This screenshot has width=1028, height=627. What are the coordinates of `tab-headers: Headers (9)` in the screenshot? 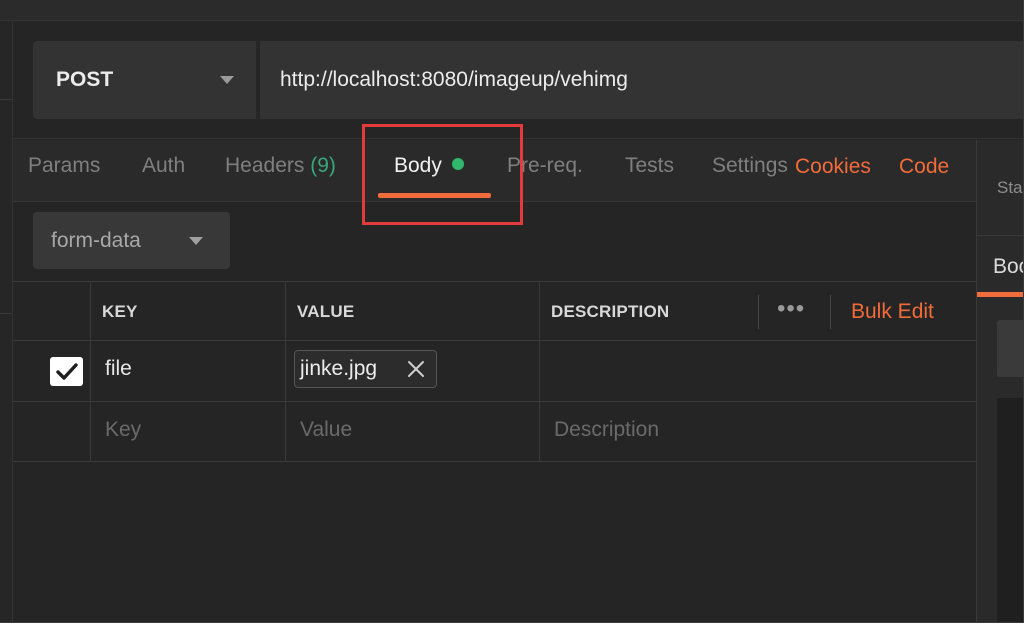 It's located at (280, 166).